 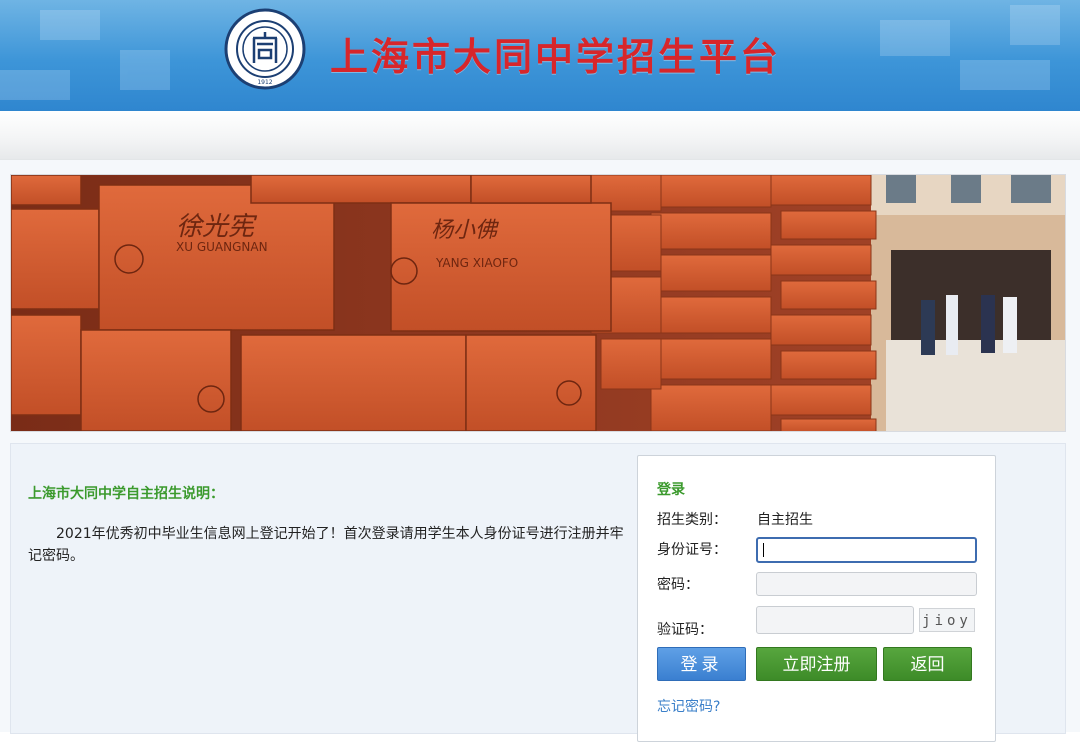 What do you see at coordinates (866, 550) in the screenshot?
I see `id-number-input` at bounding box center [866, 550].